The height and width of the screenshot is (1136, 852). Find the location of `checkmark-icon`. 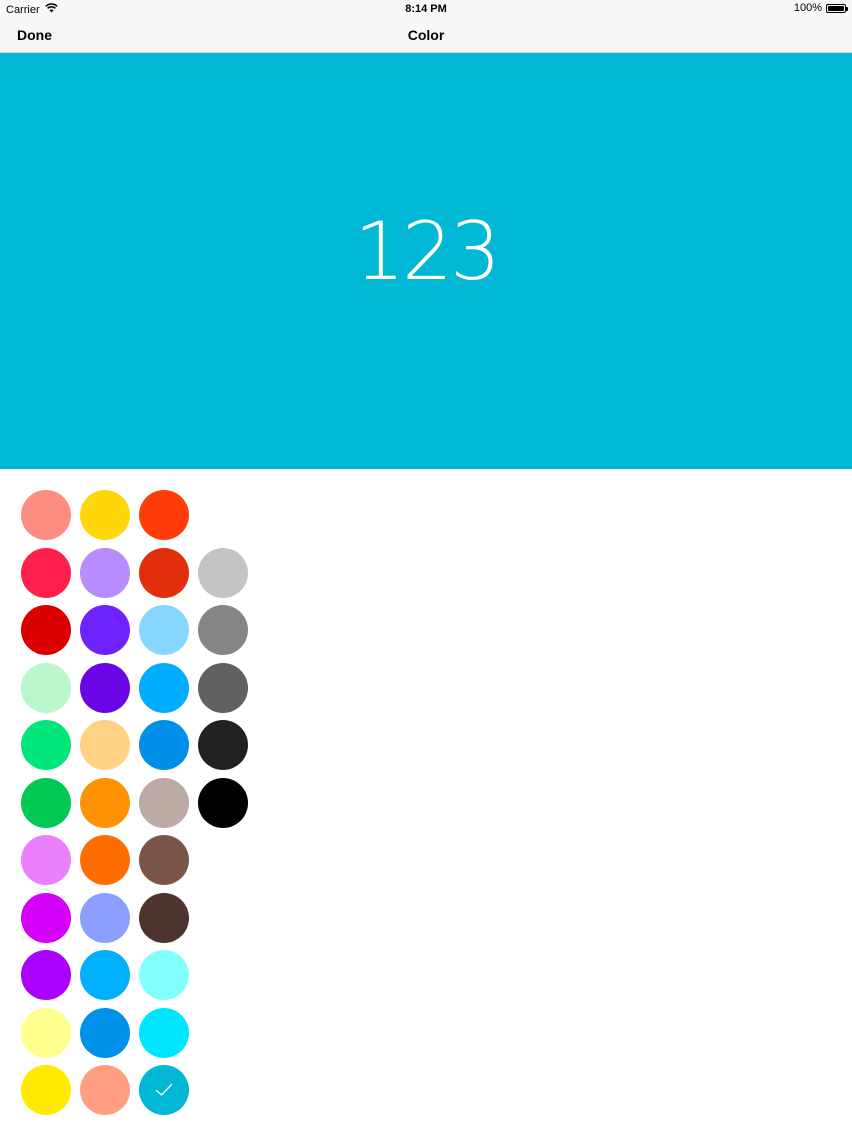

checkmark-icon is located at coordinates (164, 1090).